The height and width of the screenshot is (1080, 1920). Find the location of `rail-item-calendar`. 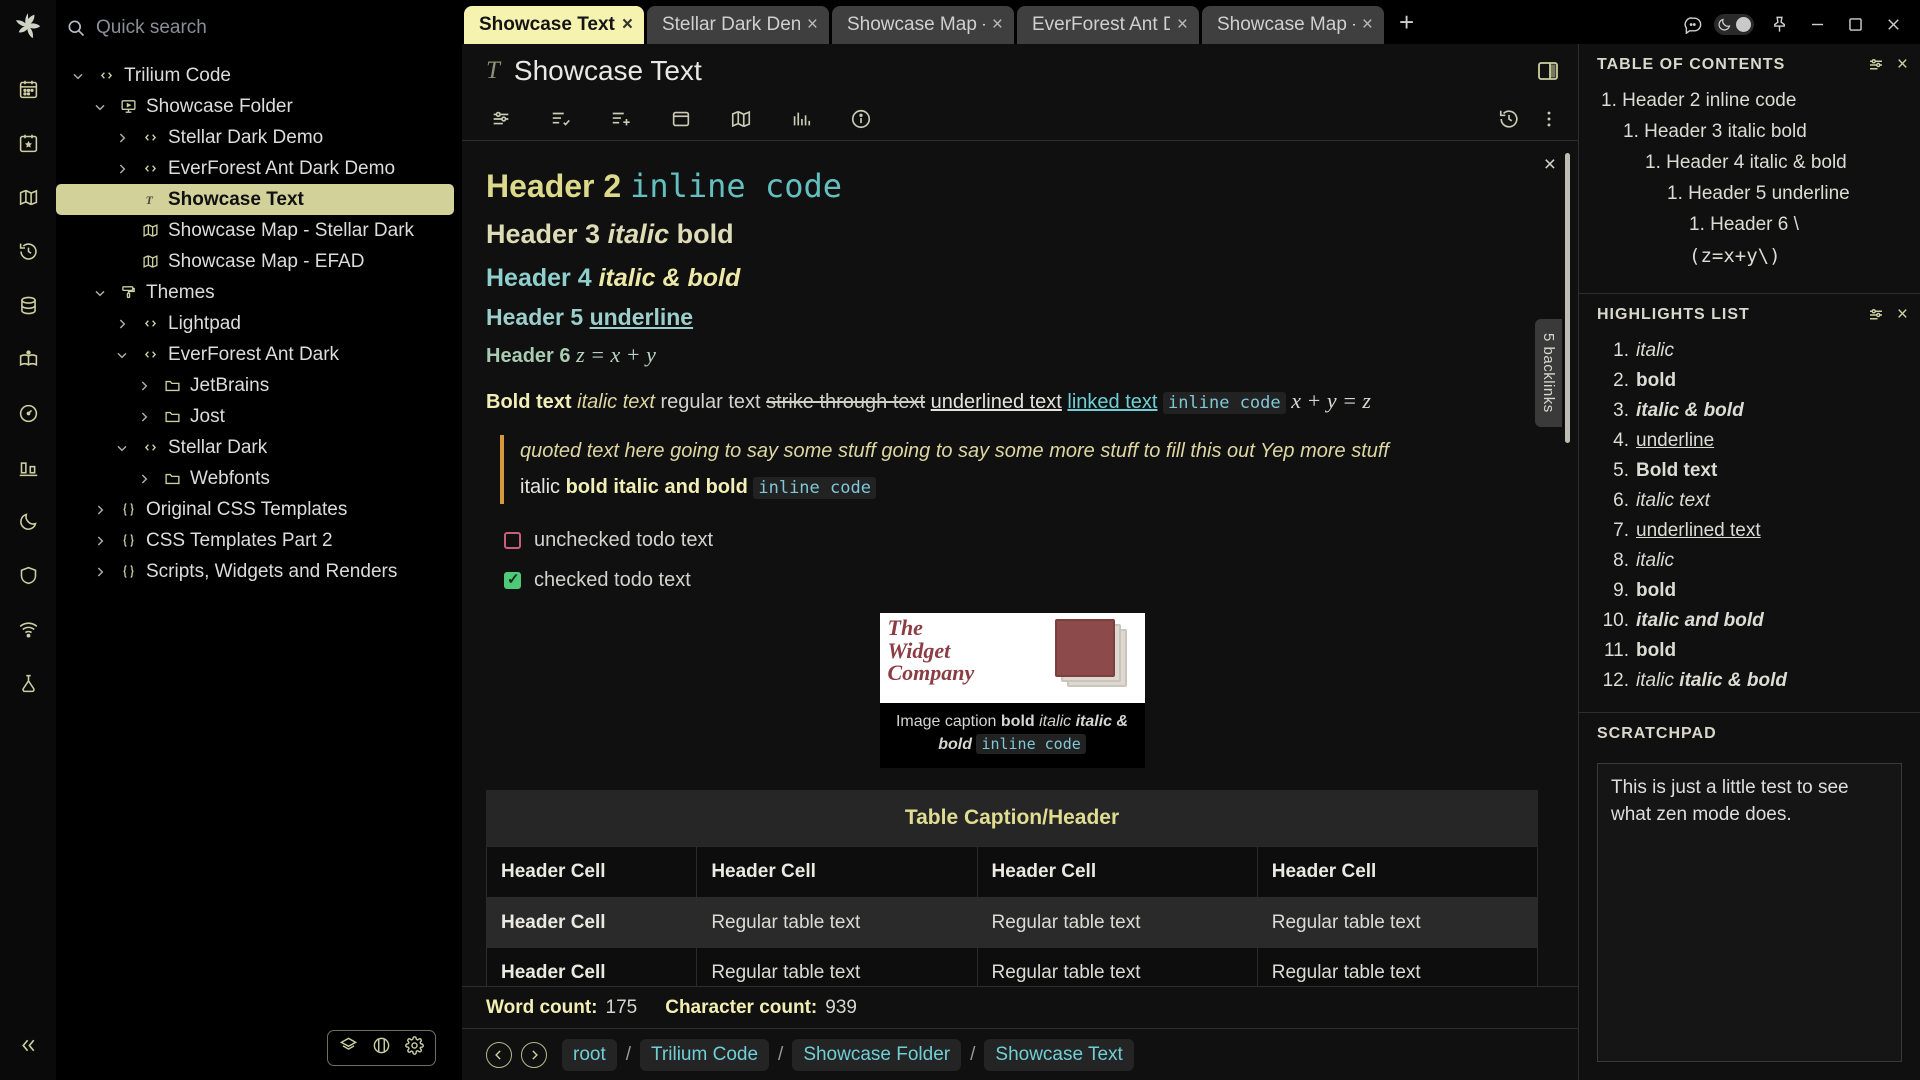

rail-item-calendar is located at coordinates (28, 89).